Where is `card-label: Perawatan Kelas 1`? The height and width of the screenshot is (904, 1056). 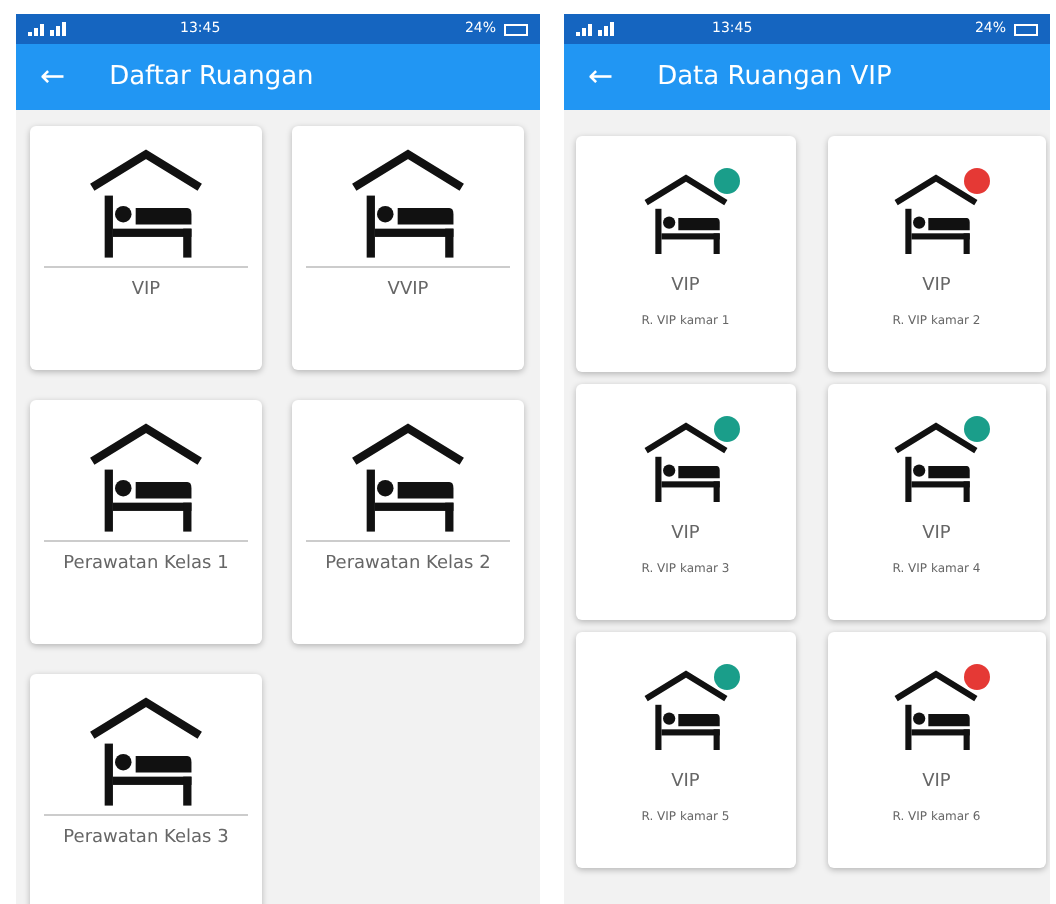
card-label: Perawatan Kelas 1 is located at coordinates (146, 564).